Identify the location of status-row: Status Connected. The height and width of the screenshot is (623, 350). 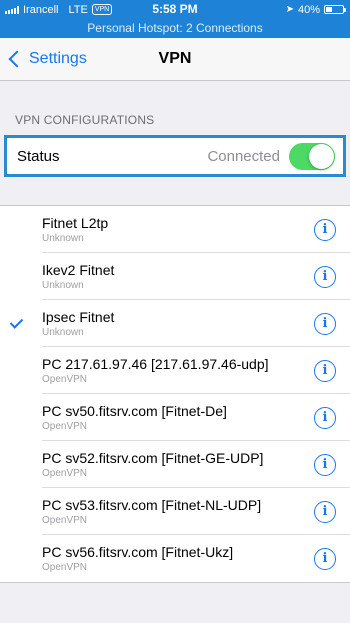
(175, 156).